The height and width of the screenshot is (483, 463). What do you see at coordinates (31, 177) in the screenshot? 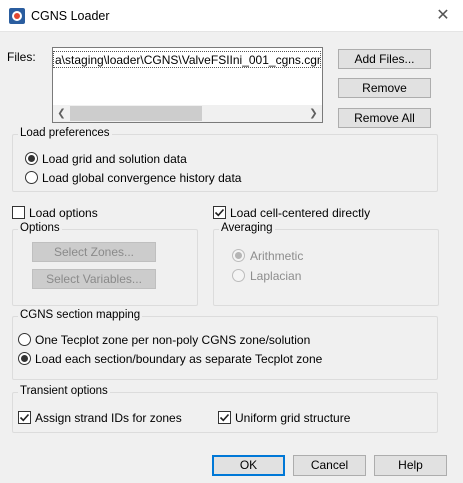
I see `load-convergence-radio` at bounding box center [31, 177].